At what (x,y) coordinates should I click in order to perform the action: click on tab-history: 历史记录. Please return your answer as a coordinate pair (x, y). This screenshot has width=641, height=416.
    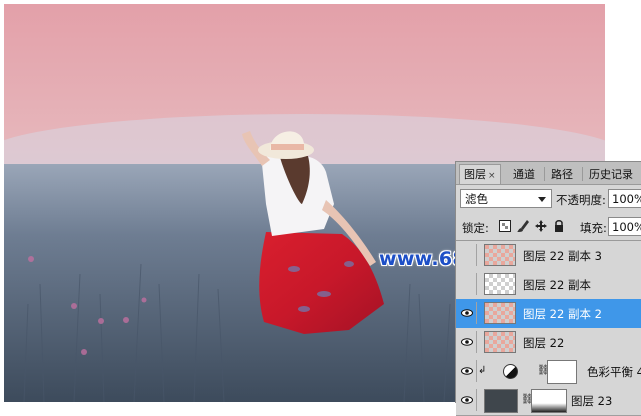
    Looking at the image, I should click on (611, 174).